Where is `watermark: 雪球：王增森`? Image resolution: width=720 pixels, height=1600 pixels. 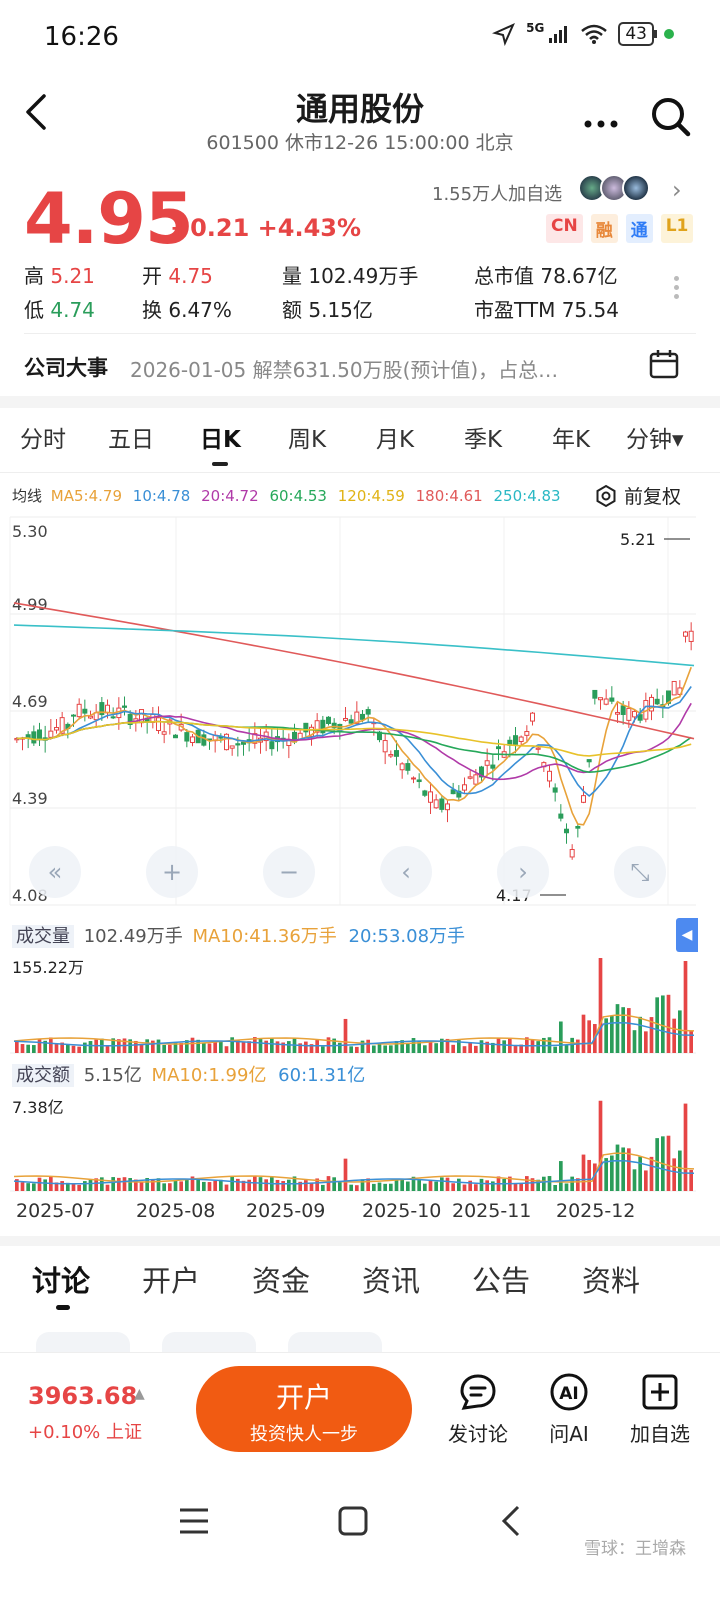 watermark: 雪球：王增森 is located at coordinates (635, 1549).